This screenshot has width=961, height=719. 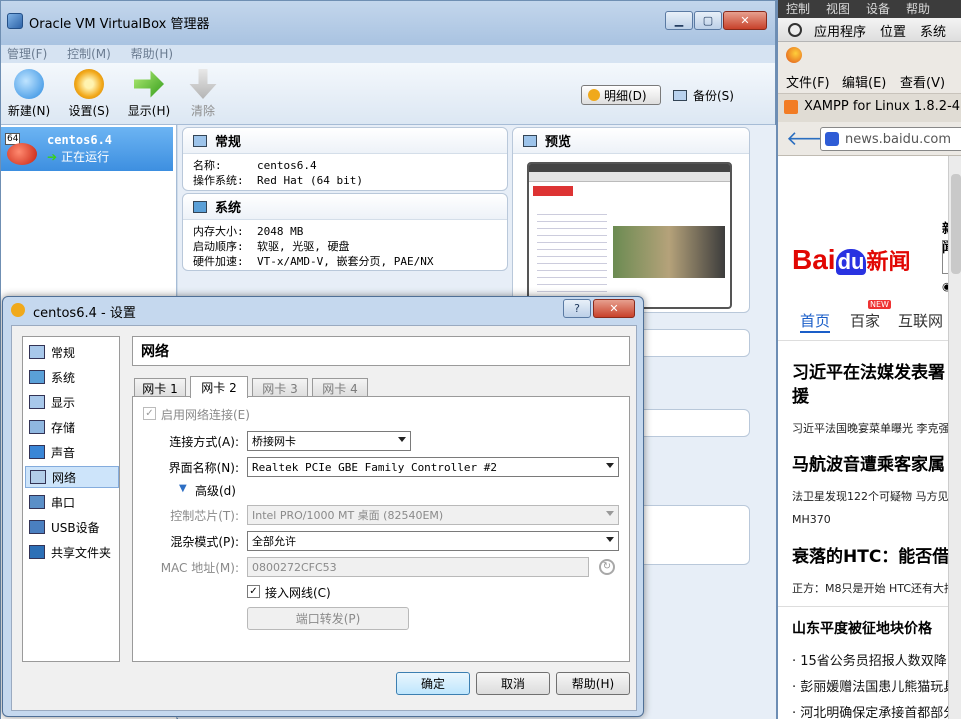 I want to click on page-title: 网络, so click(x=381, y=351).